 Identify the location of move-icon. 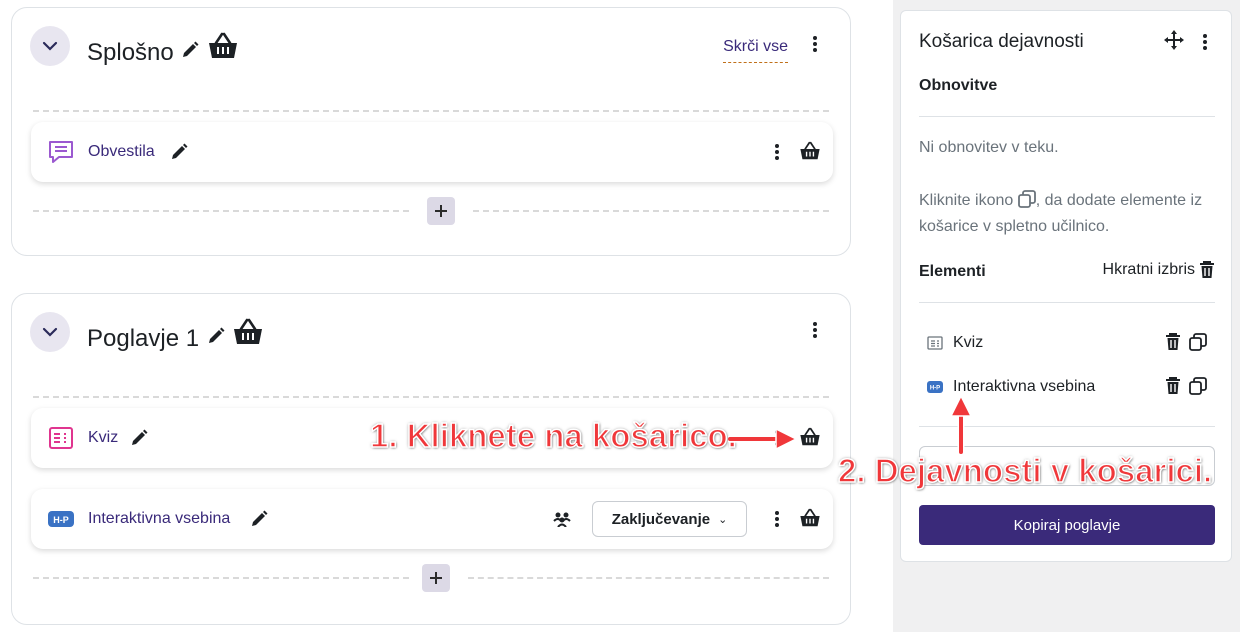
(1174, 40).